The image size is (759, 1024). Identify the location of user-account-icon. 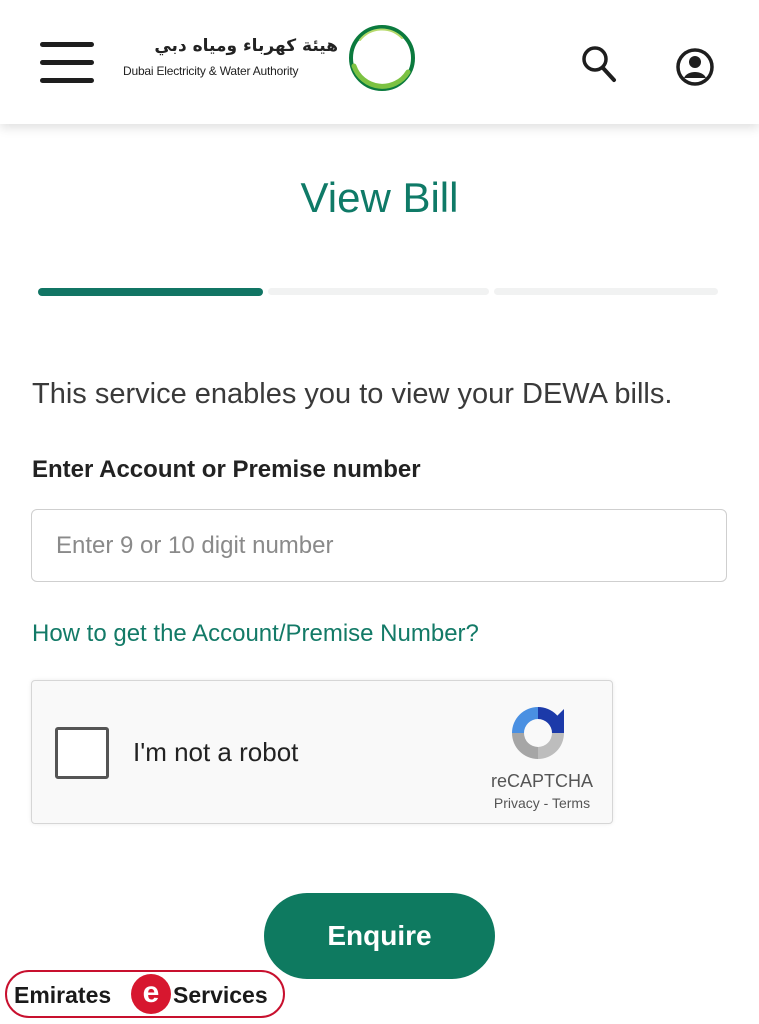
(695, 67).